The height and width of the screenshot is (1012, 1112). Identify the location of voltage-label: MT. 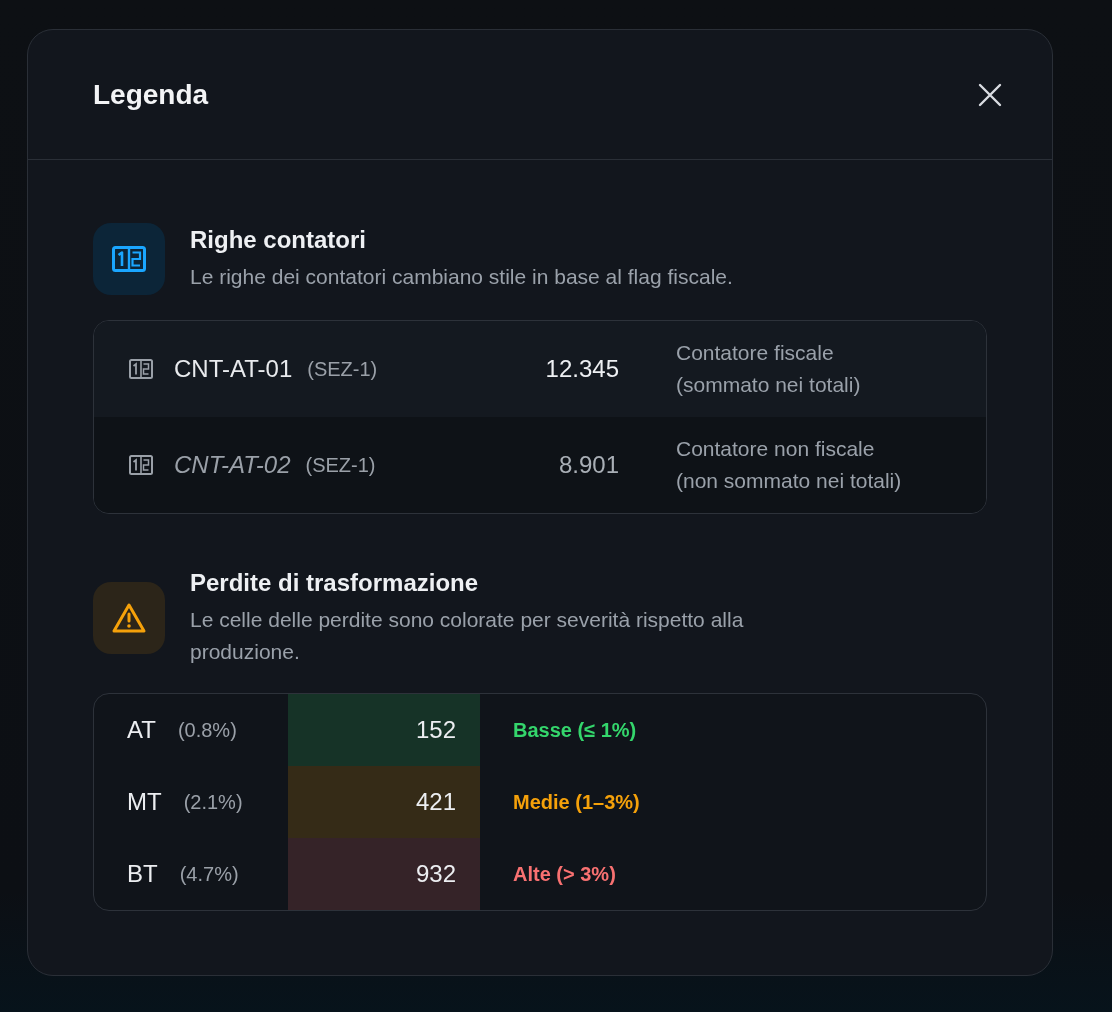
(144, 802).